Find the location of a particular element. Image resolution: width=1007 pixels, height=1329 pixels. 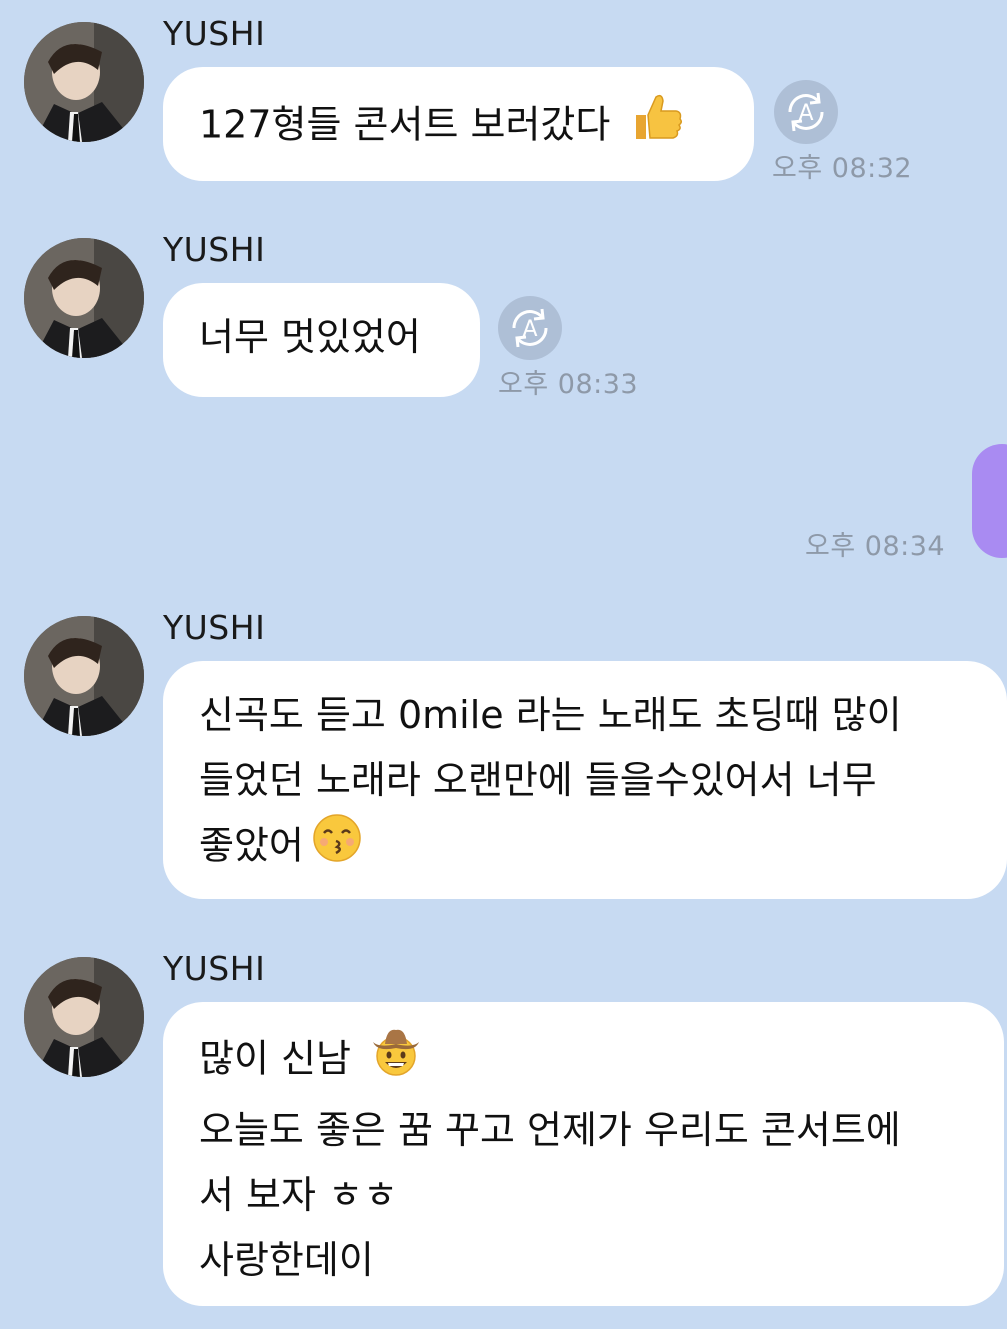

message-text: 좋았어 is located at coordinates (251, 845).